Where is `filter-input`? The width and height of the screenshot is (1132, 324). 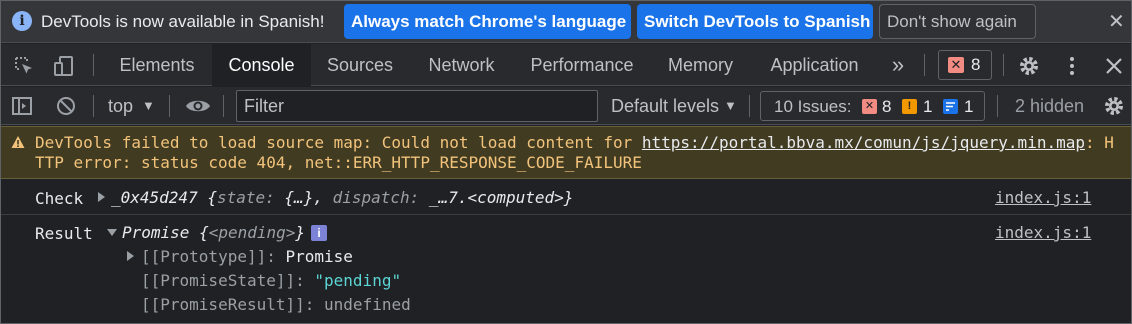 filter-input is located at coordinates (417, 106).